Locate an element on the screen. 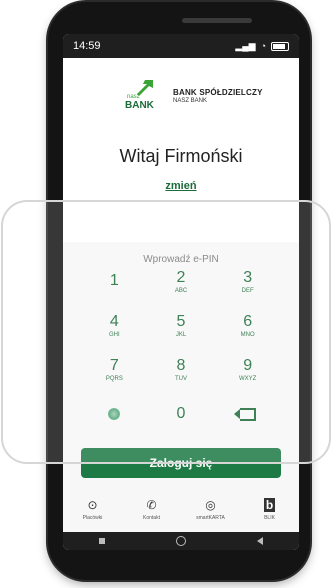 The image size is (336, 588). greeting: Witaj Firmoński is located at coordinates (181, 156).